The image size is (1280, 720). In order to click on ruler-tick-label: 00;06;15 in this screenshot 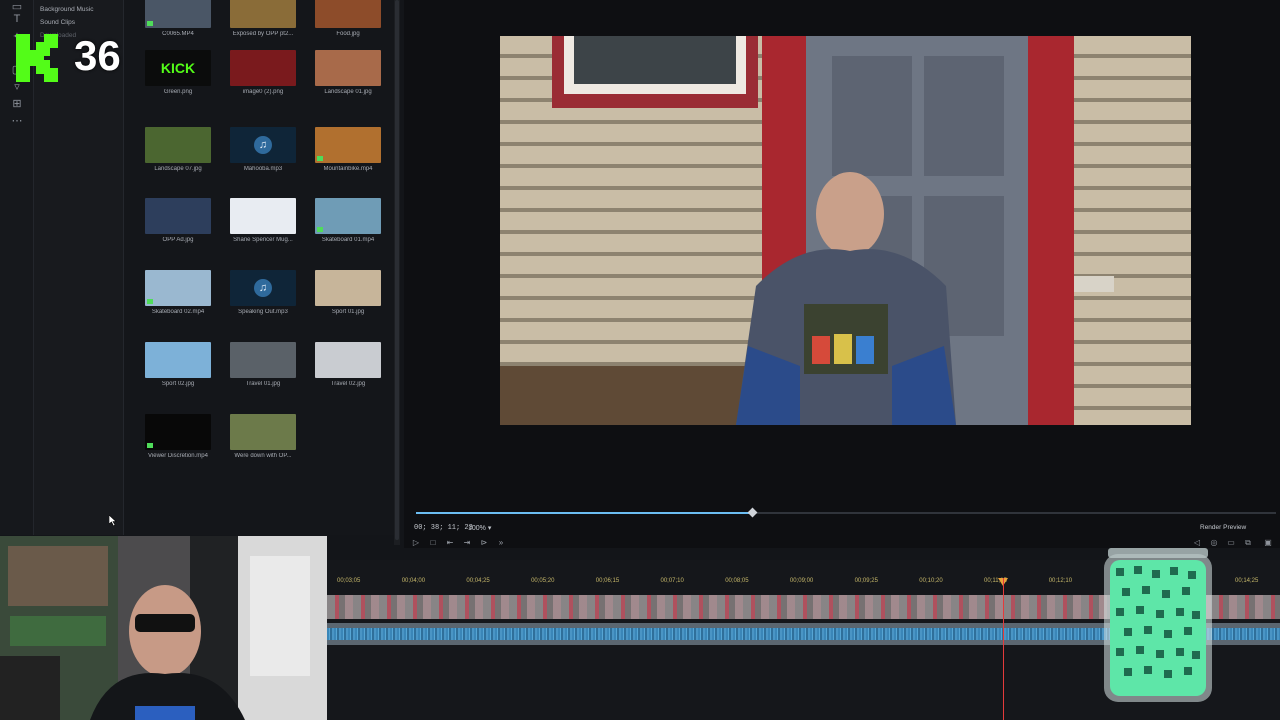, I will do `click(607, 581)`.